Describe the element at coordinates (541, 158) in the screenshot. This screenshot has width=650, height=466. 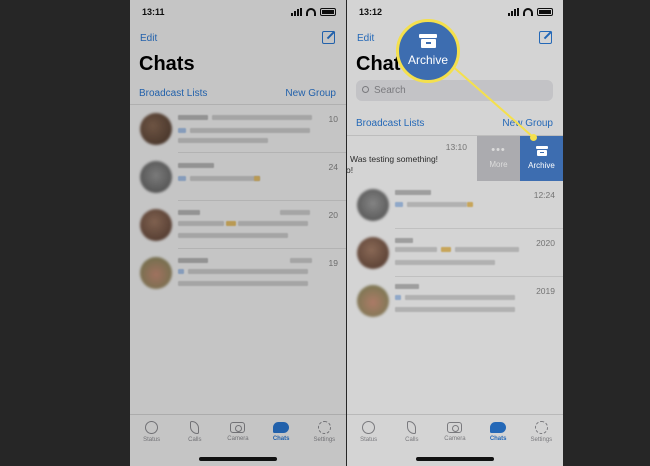
I see `archive-button: Archive` at that location.